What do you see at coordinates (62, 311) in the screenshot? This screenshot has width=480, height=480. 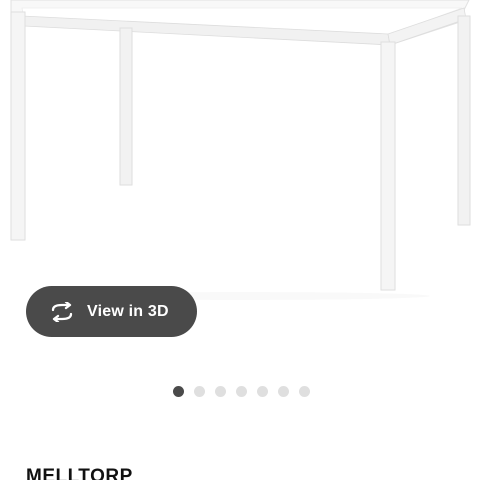 I see `rotate-3d-icon` at bounding box center [62, 311].